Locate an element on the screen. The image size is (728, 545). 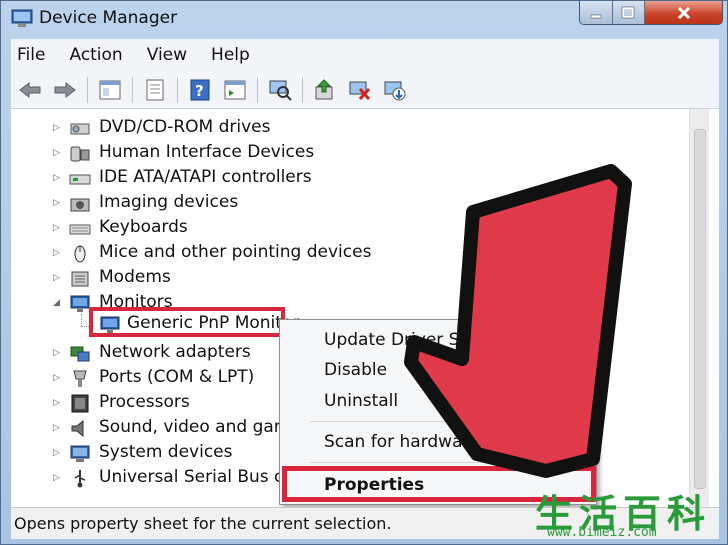
tree-item-label: IDE ATA/ATAPI controllers is located at coordinates (205, 177).